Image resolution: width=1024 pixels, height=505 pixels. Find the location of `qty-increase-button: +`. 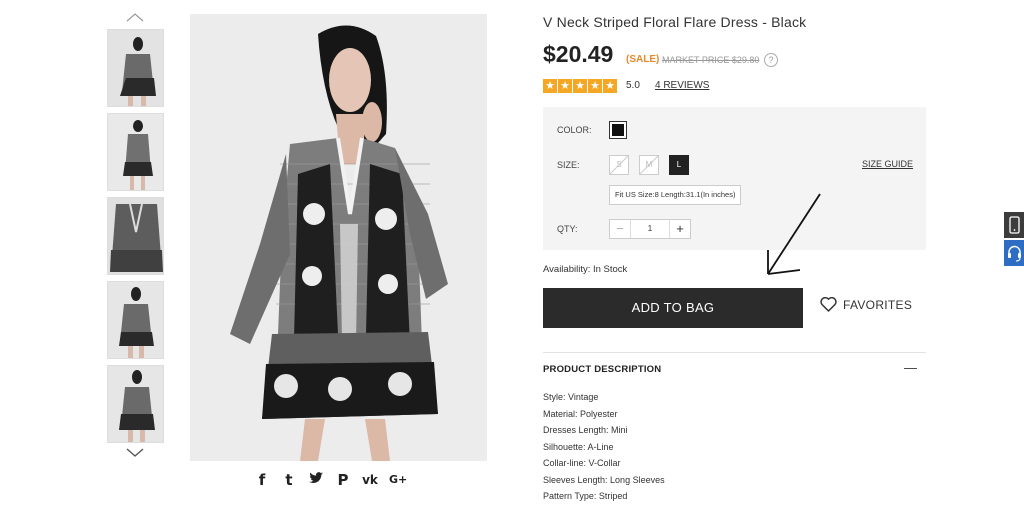

qty-increase-button: + is located at coordinates (680, 229).